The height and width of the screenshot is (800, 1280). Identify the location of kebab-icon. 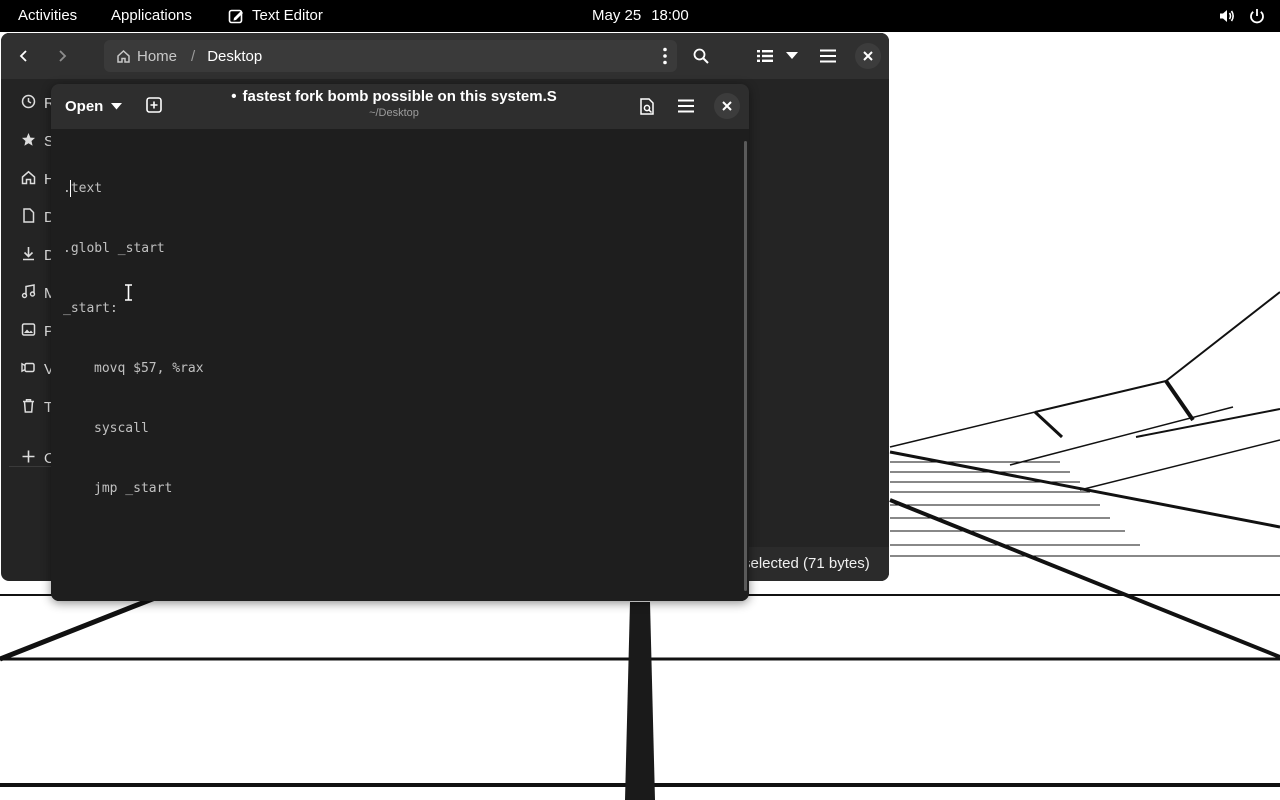
(665, 56).